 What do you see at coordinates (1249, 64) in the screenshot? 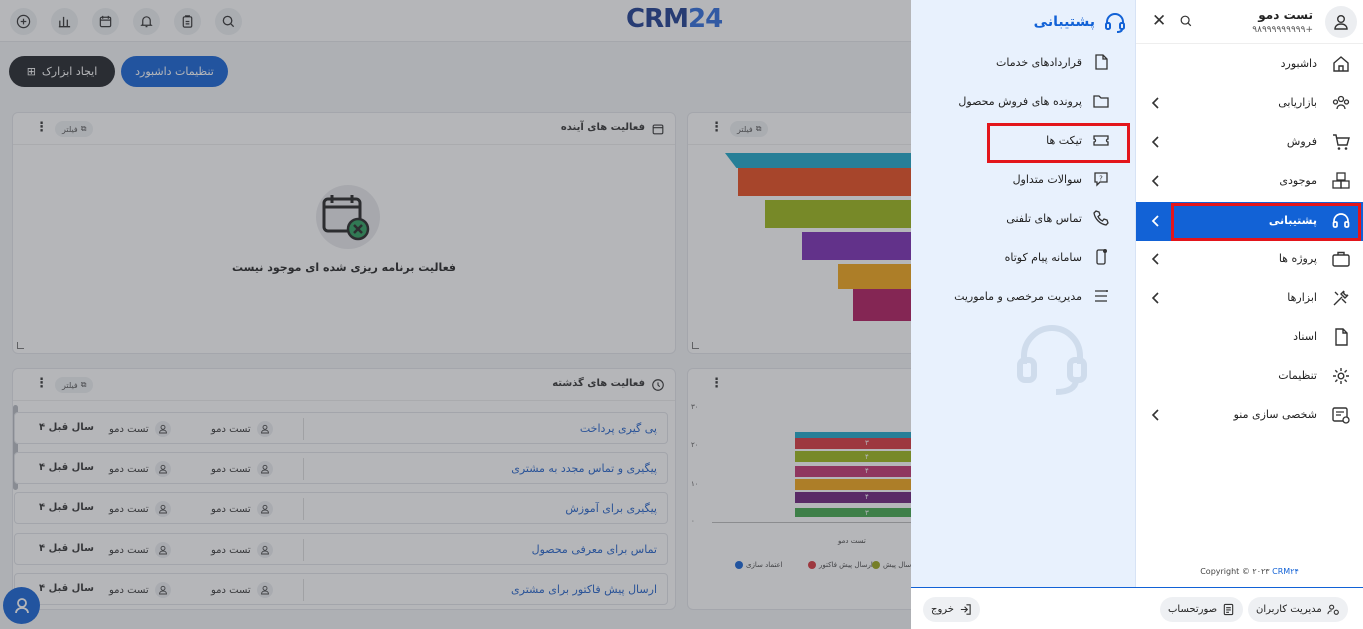
I see `nav-item-dashboard: داشبورد` at bounding box center [1249, 64].